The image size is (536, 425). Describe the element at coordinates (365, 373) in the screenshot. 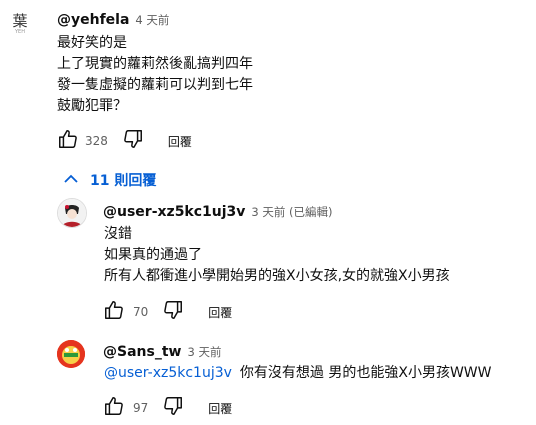

I see `reply-text: 你有沒有想過 男的也能強X小男孩WWW` at that location.